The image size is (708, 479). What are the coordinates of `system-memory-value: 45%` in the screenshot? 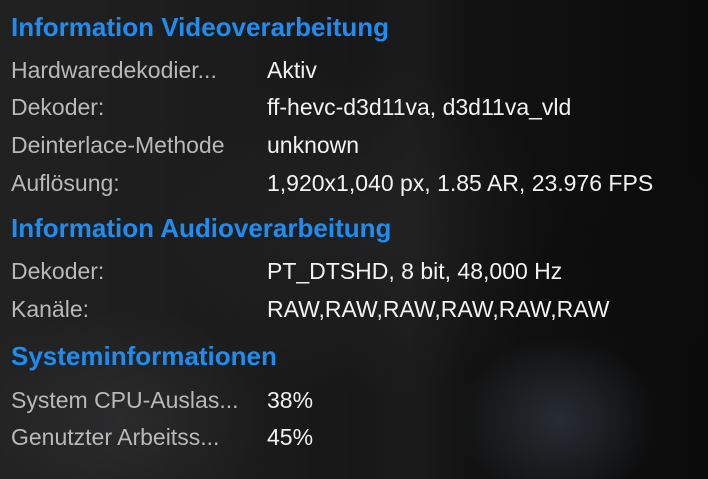 It's located at (290, 437).